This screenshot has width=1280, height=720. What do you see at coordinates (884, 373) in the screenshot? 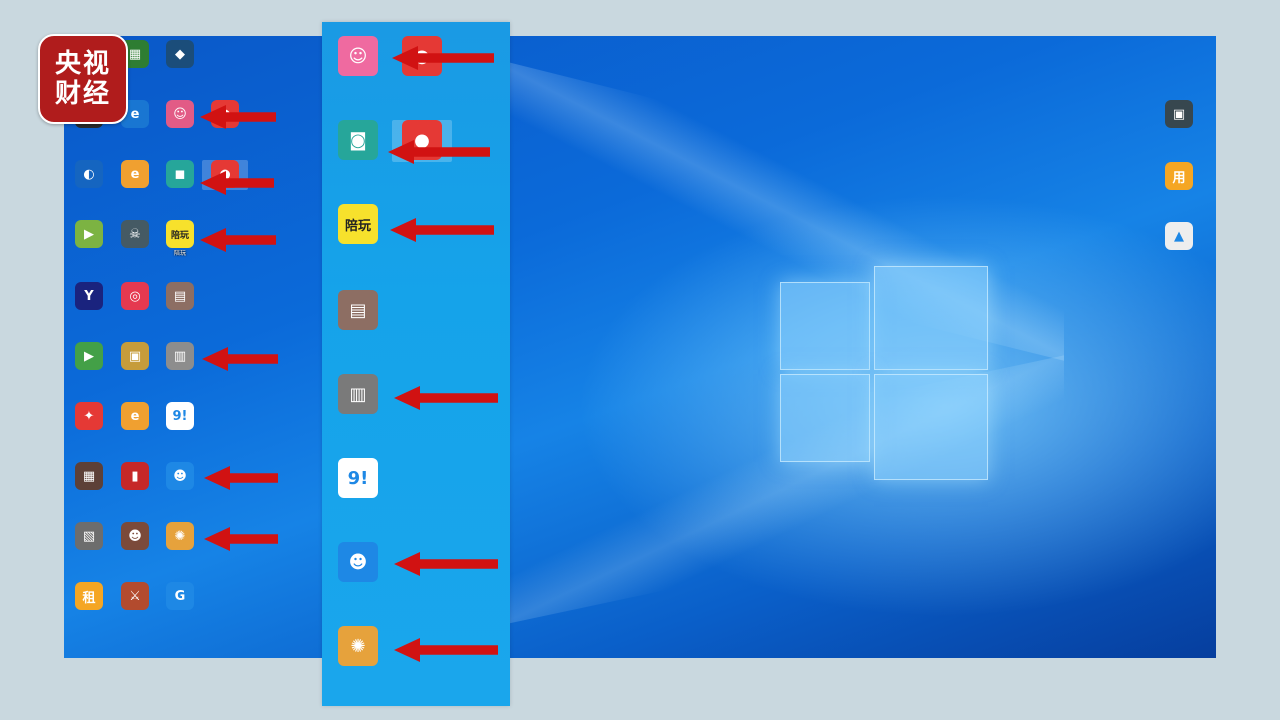
I see `windows-logo` at bounding box center [884, 373].